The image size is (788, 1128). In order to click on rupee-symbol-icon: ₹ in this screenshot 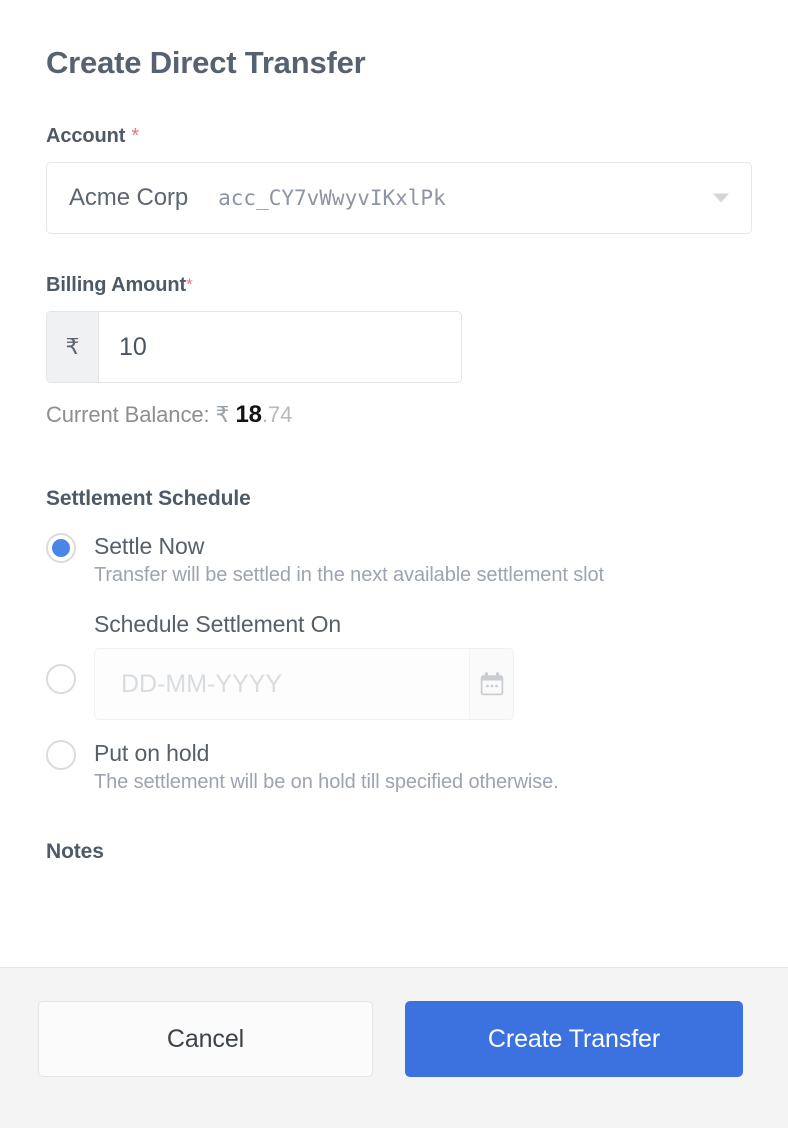, I will do `click(73, 347)`.